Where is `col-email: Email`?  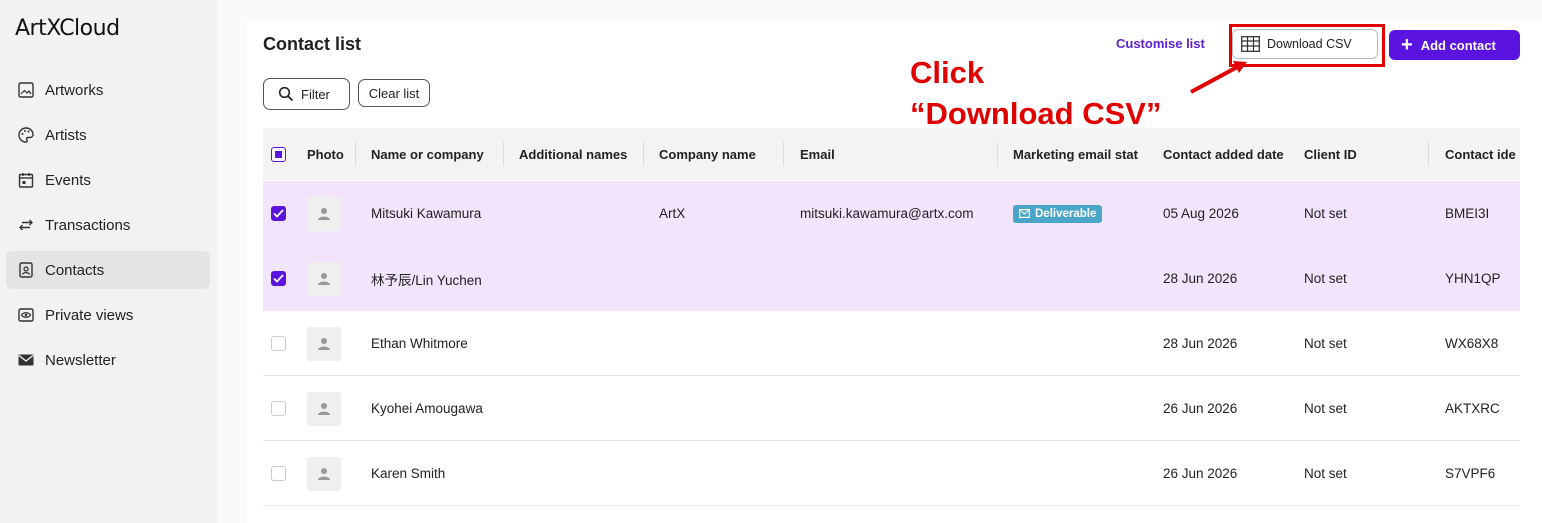
col-email: Email is located at coordinates (817, 154).